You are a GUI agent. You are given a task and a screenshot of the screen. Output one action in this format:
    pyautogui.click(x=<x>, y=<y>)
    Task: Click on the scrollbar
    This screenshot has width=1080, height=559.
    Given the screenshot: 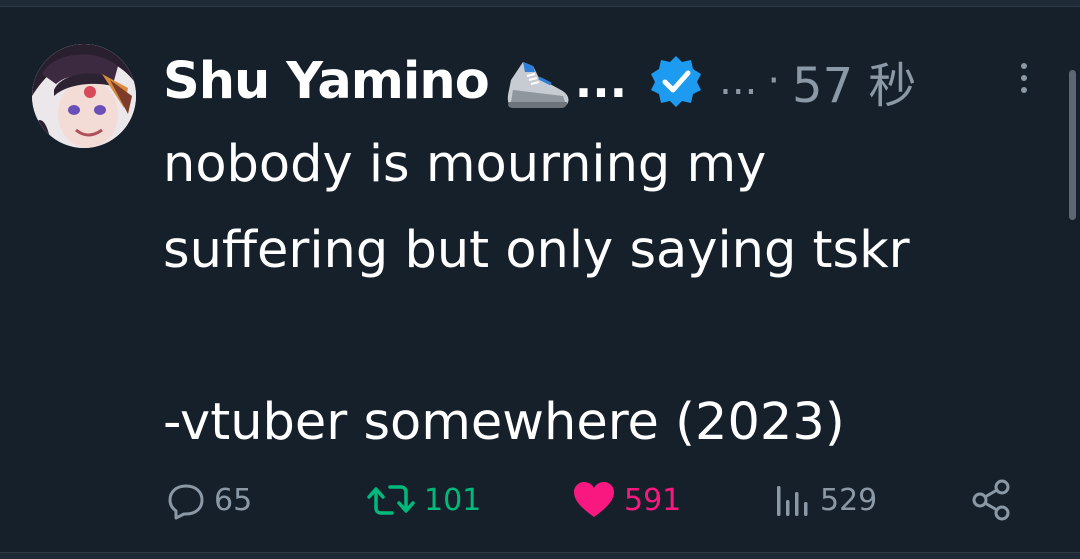 What is the action you would take?
    pyautogui.click(x=1072, y=145)
    